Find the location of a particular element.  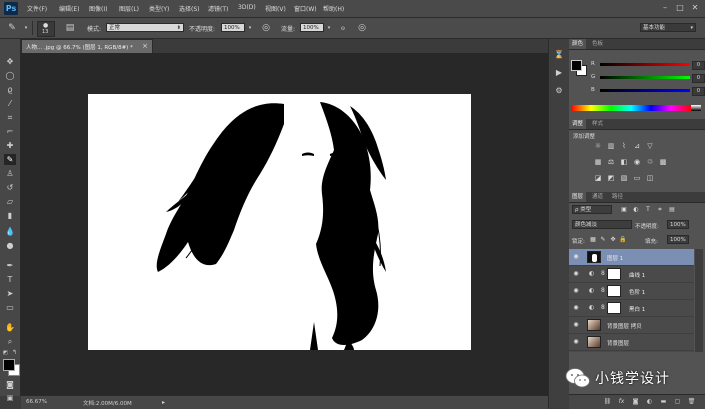

red-slider is located at coordinates (645, 64).